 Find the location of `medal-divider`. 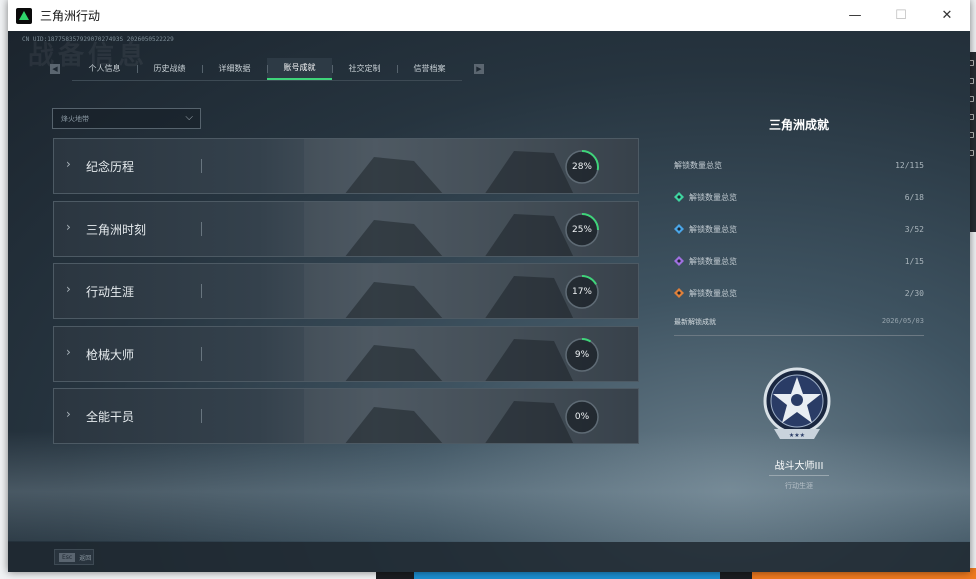

medal-divider is located at coordinates (799, 475).